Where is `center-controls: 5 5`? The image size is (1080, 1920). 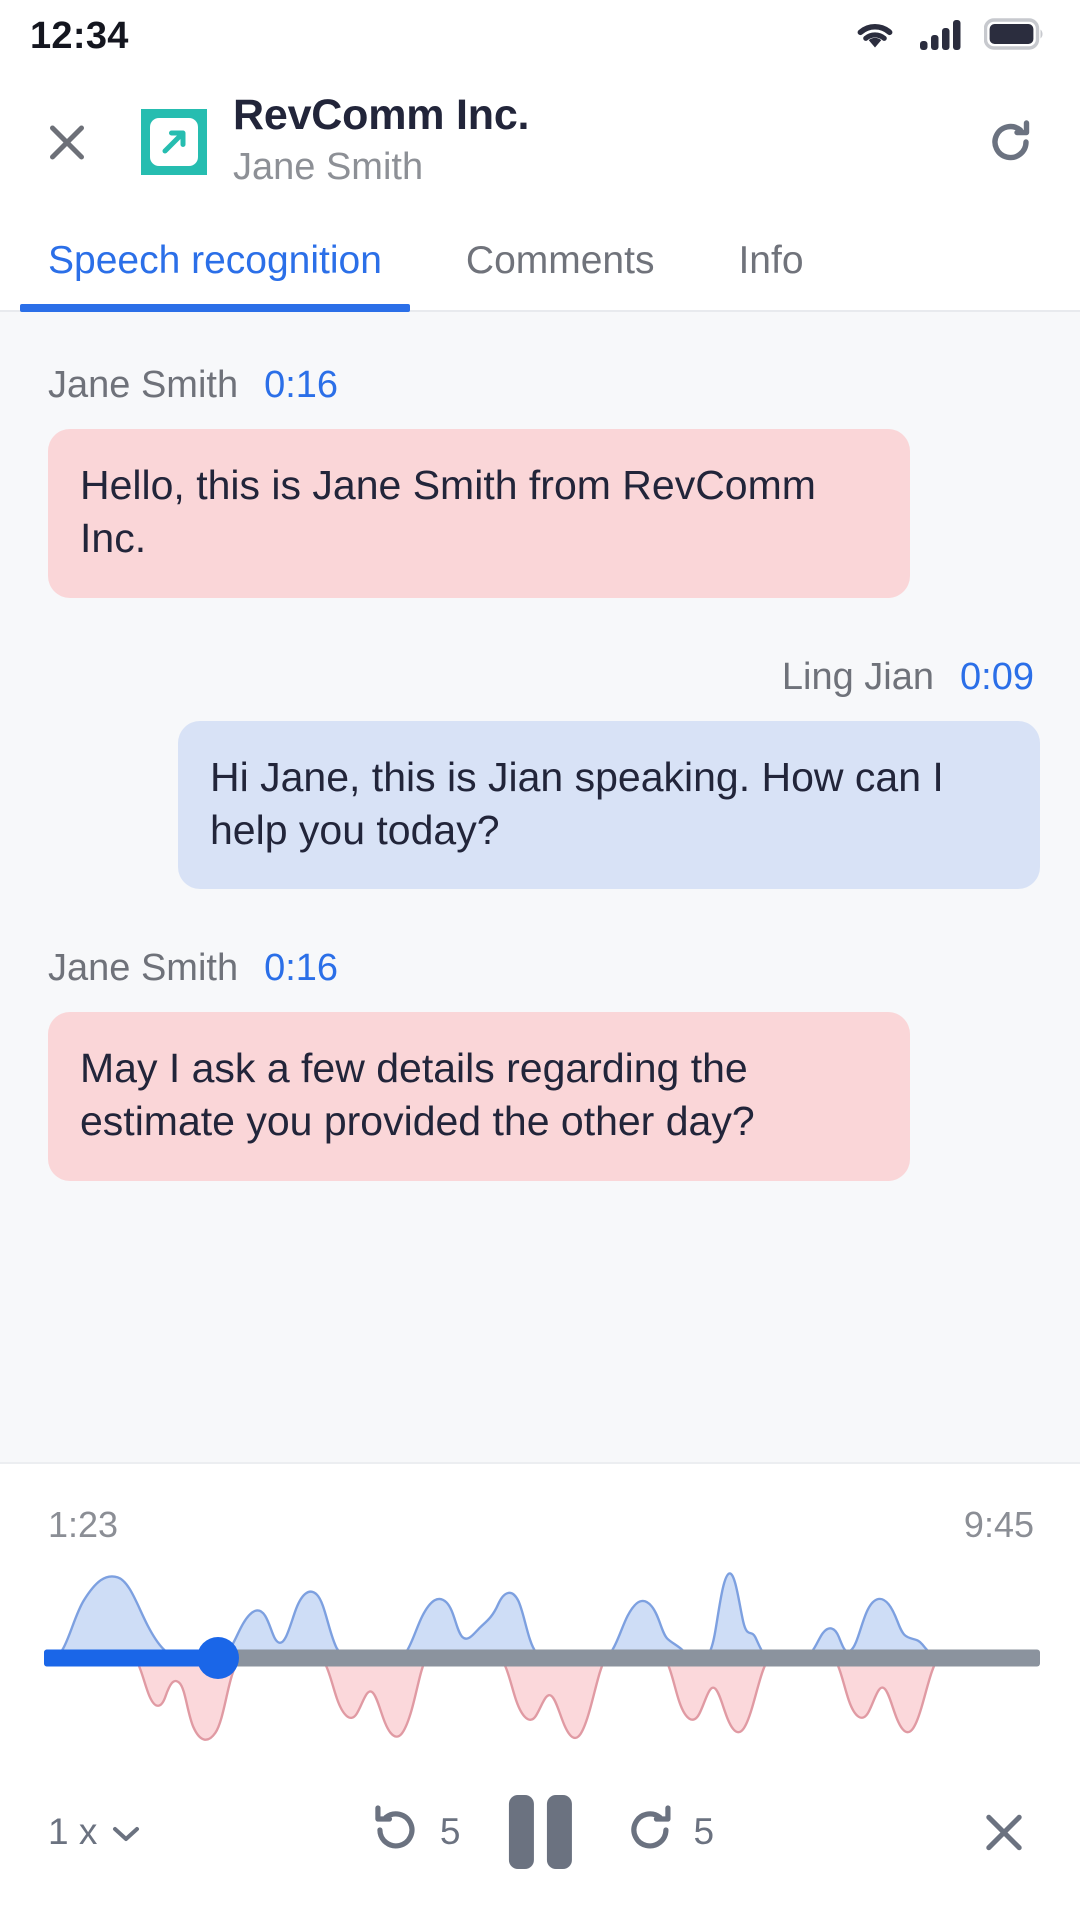
center-controls: 5 5 is located at coordinates (540, 1832).